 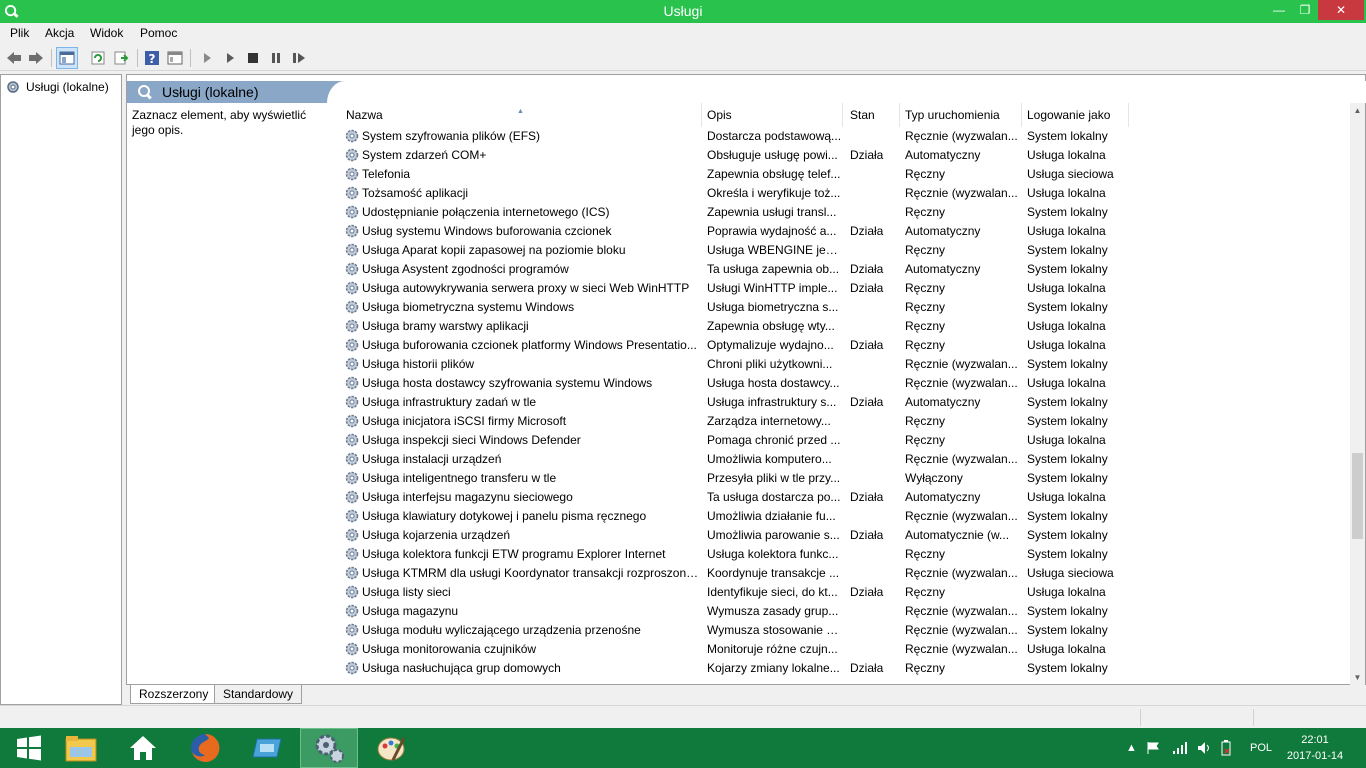 What do you see at coordinates (1315, 748) in the screenshot?
I see `clock: 22:01 2017-01-14` at bounding box center [1315, 748].